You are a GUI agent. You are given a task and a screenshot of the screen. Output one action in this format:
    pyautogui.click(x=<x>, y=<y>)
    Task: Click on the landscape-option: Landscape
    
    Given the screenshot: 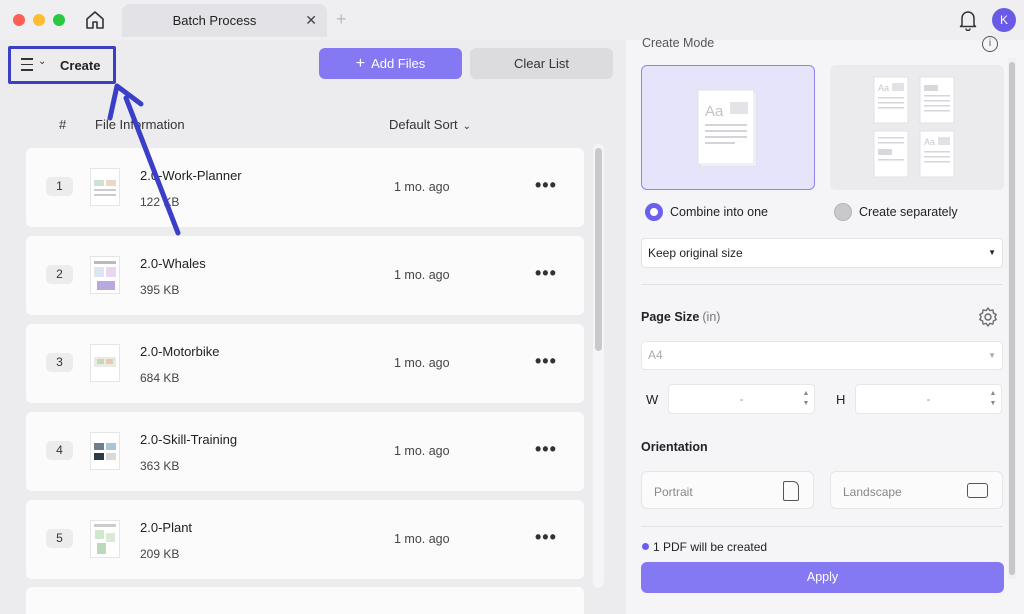 What is the action you would take?
    pyautogui.click(x=916, y=490)
    